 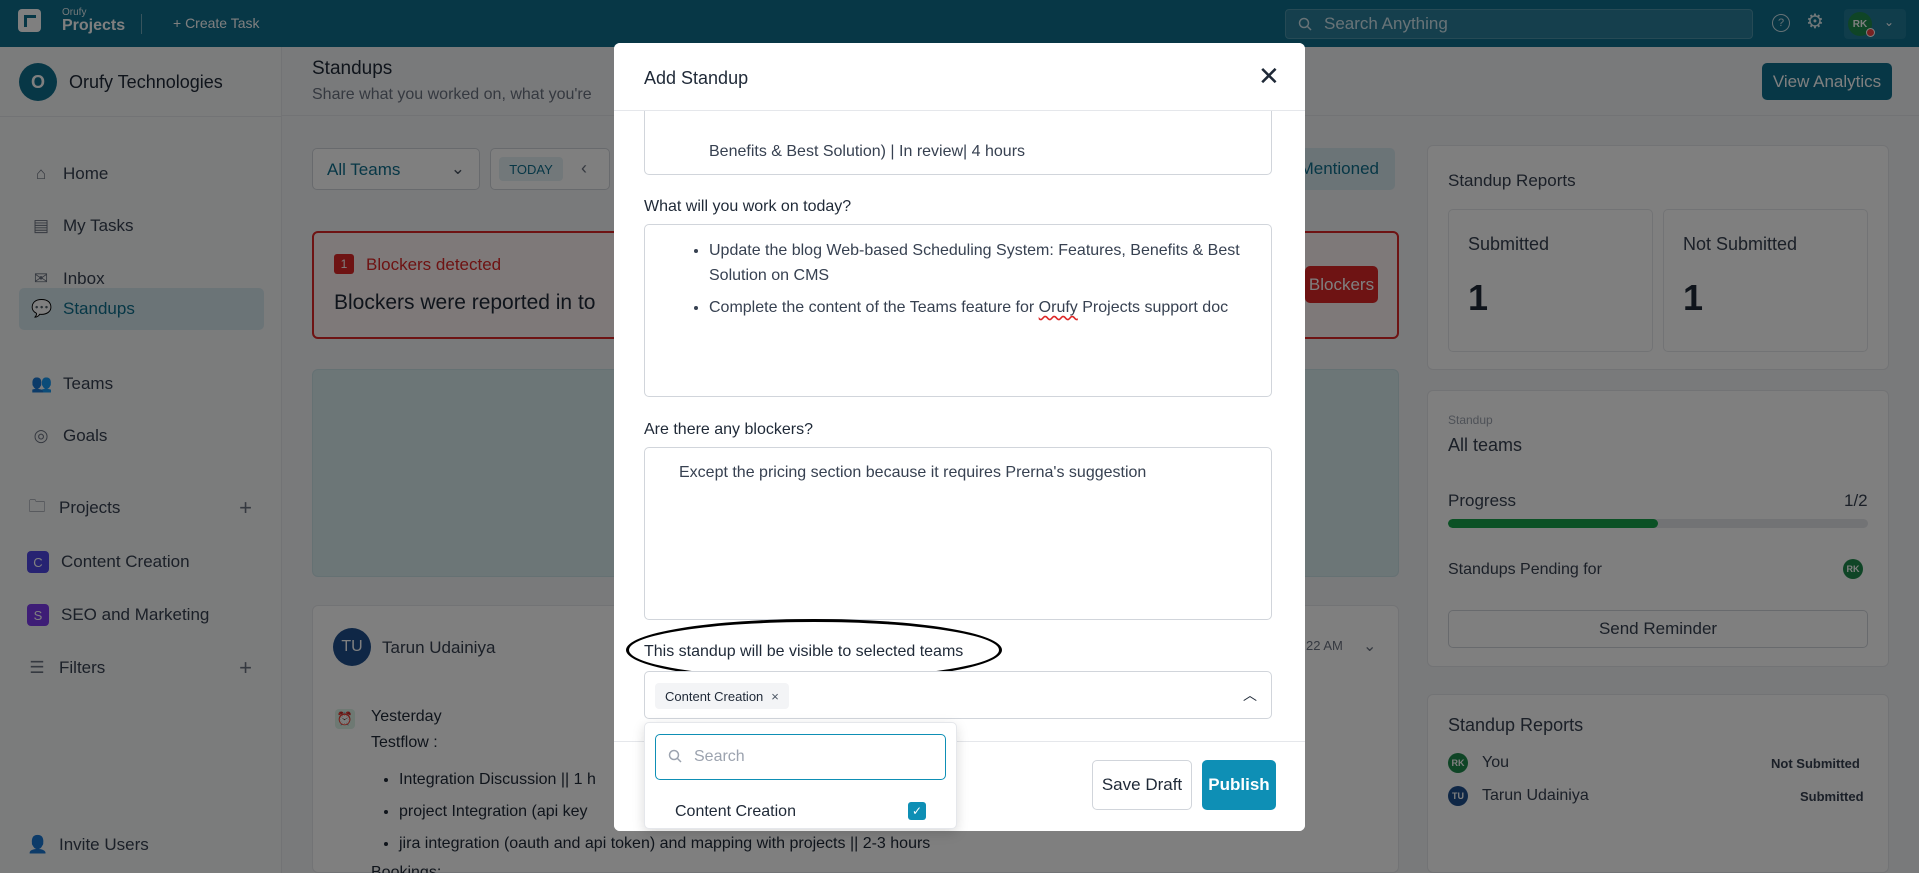 What do you see at coordinates (735, 812) in the screenshot?
I see `team-option: Content Creation` at bounding box center [735, 812].